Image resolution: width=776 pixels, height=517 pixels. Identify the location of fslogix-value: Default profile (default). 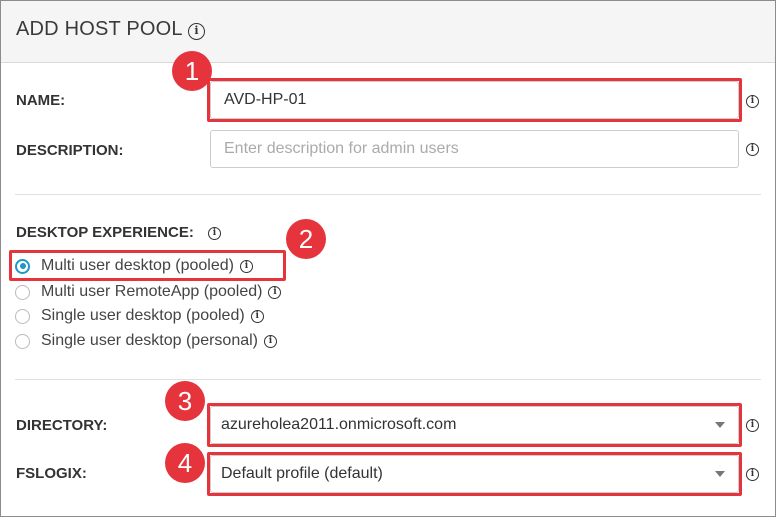
(302, 473).